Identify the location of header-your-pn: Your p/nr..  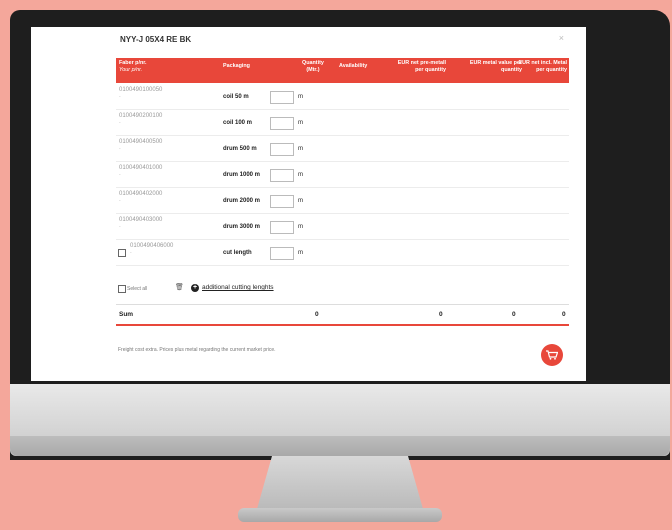
(131, 70).